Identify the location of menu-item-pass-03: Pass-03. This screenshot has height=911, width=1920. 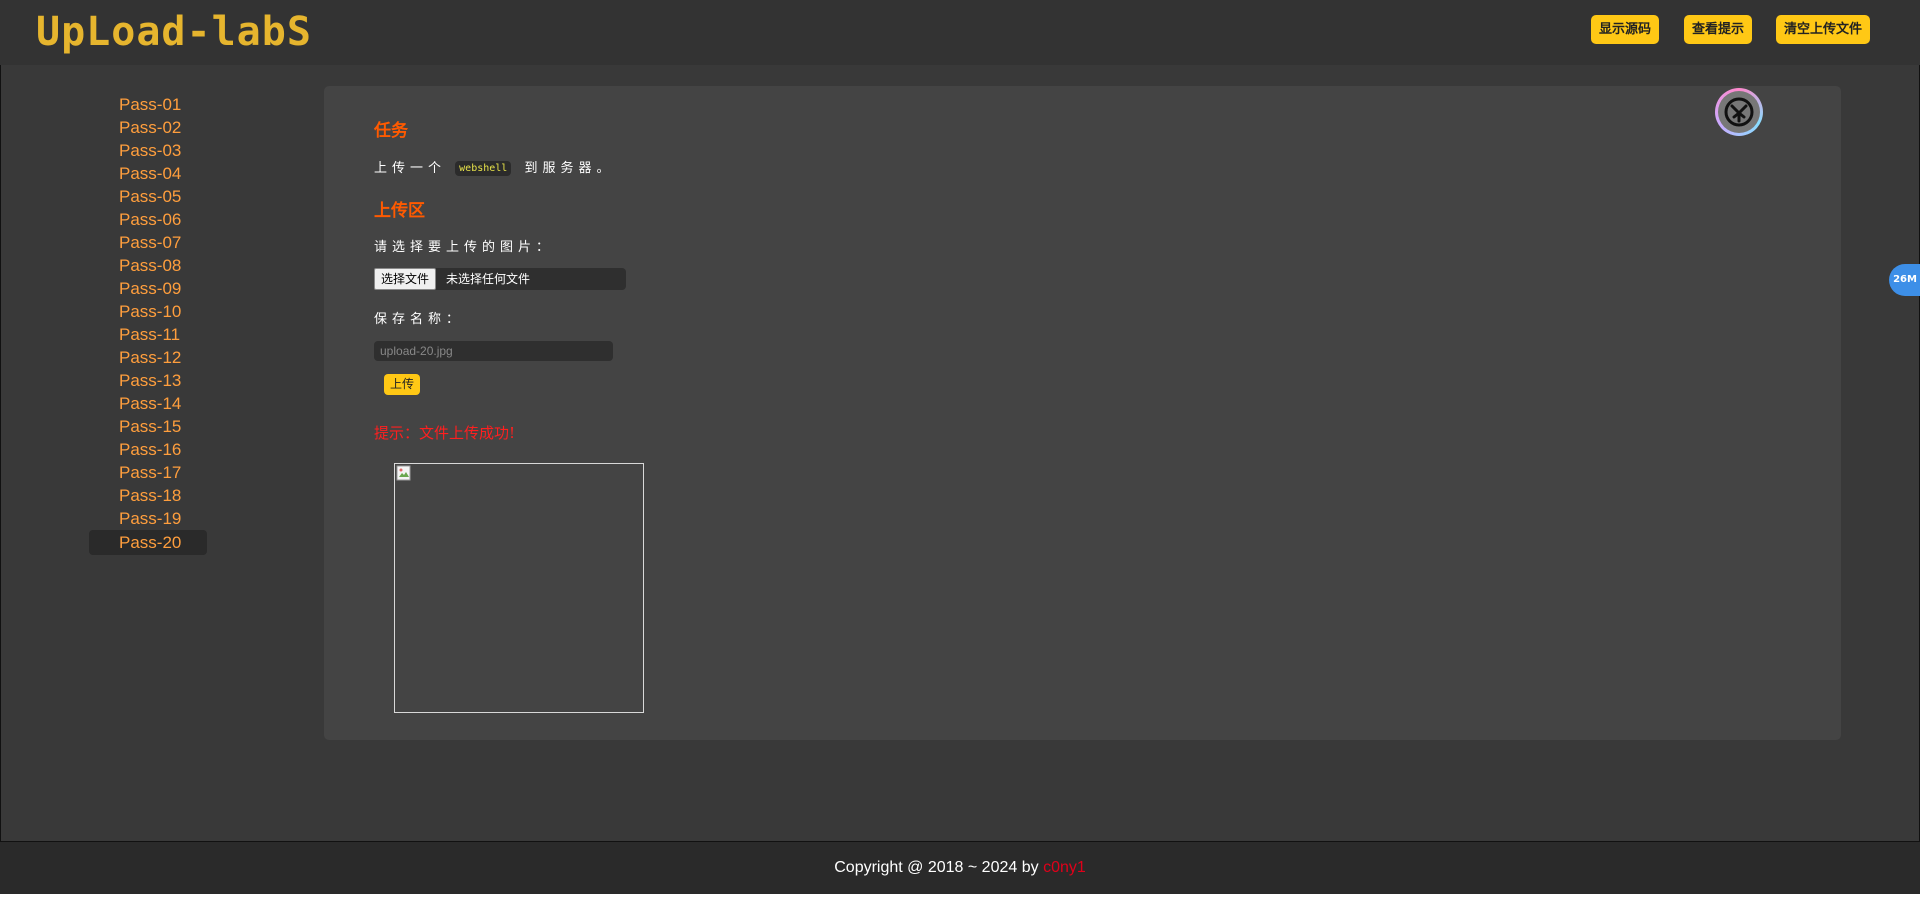
(148, 150).